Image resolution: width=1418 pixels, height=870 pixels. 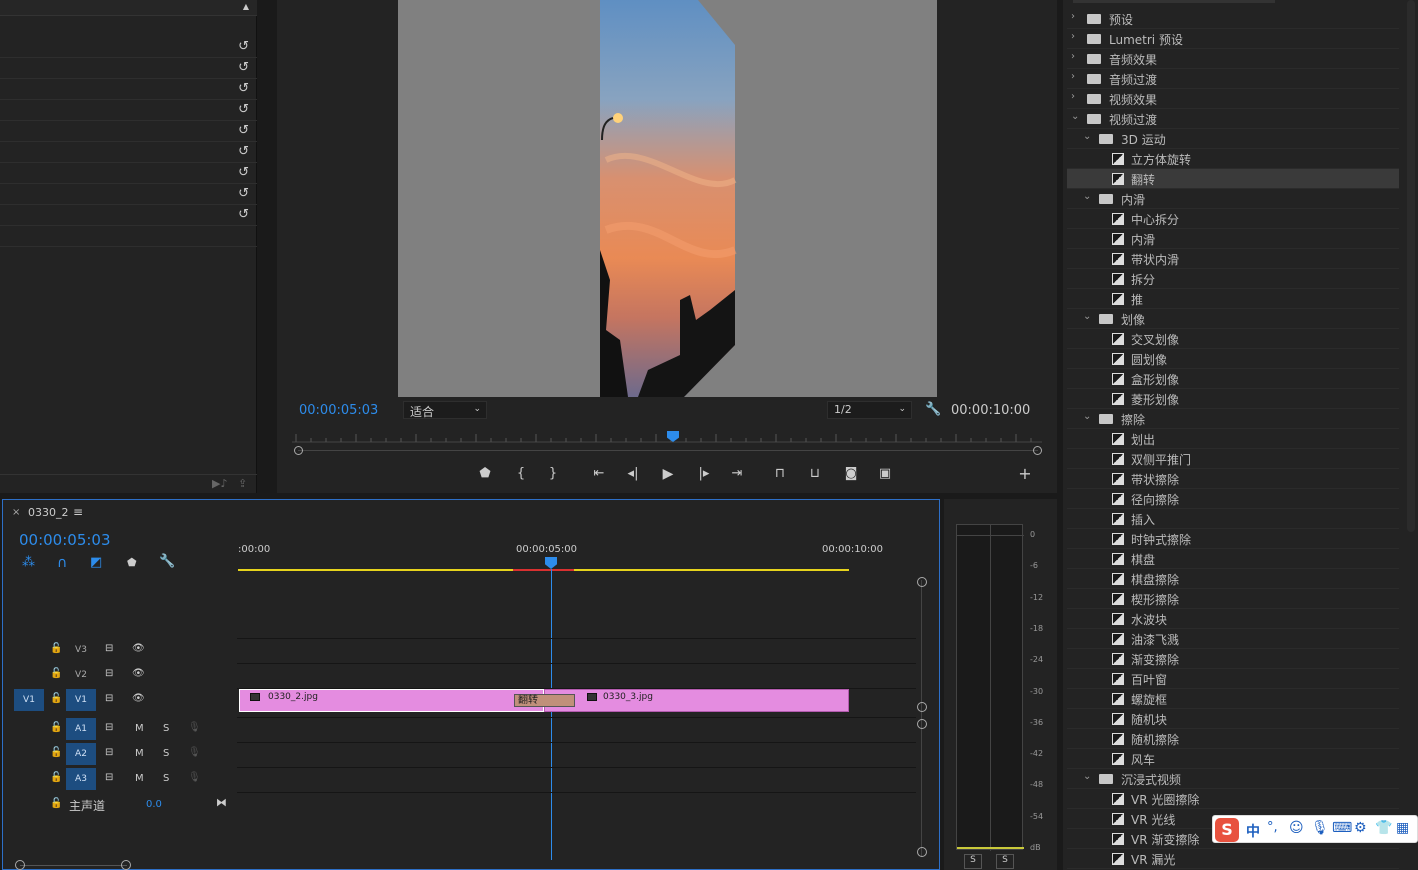 I want to click on sequence-tab: 0330_2, so click(x=48, y=512).